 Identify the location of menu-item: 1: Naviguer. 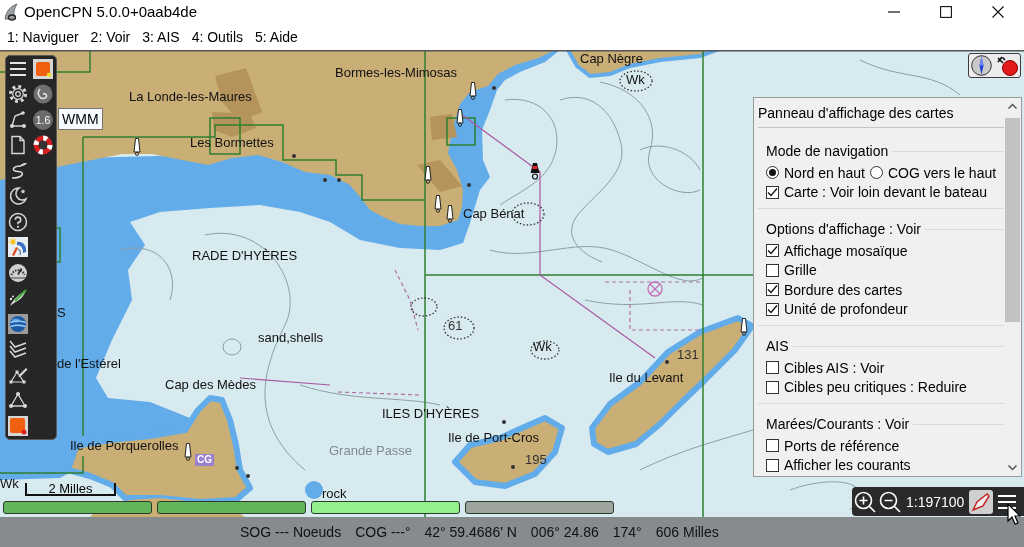
(43, 37).